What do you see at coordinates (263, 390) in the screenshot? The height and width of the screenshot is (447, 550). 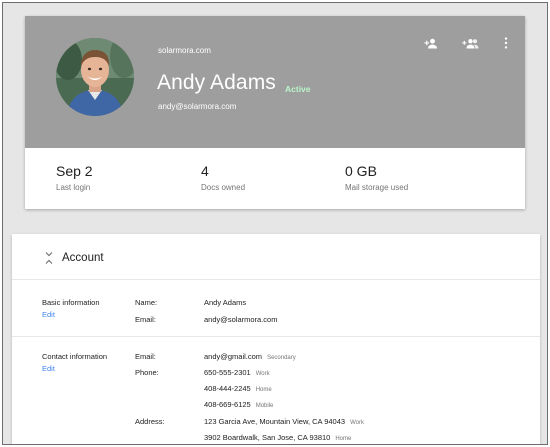 I see `phone-type-tag: Home` at bounding box center [263, 390].